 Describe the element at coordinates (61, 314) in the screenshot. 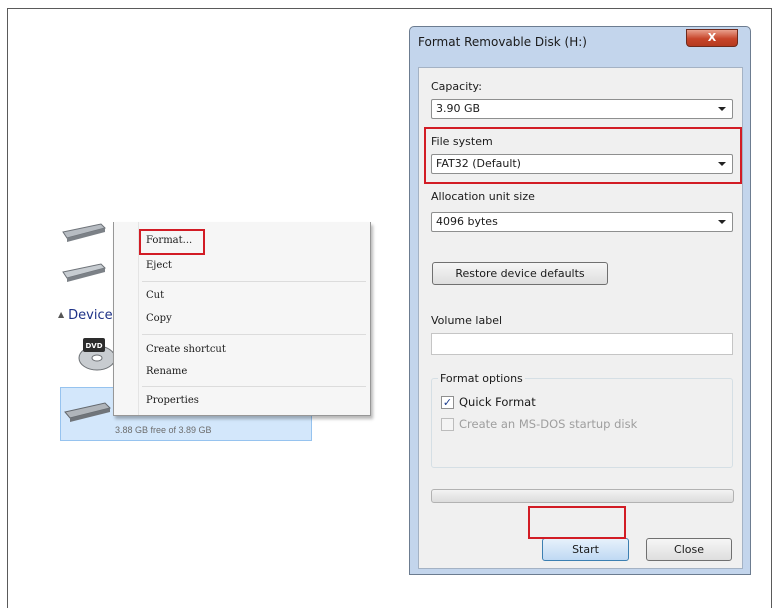

I see `collapse-triangle-icon: ▲` at that location.